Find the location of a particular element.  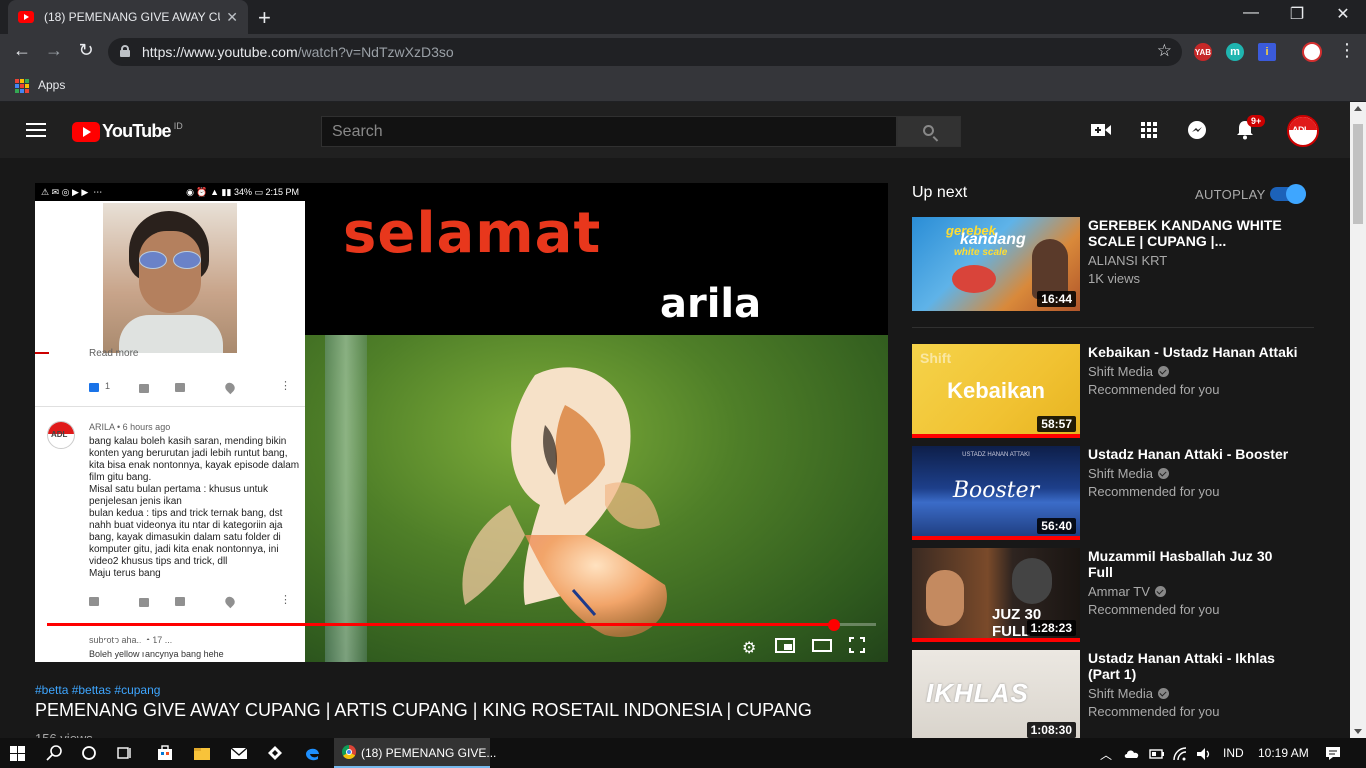

mail-icon is located at coordinates (239, 753).